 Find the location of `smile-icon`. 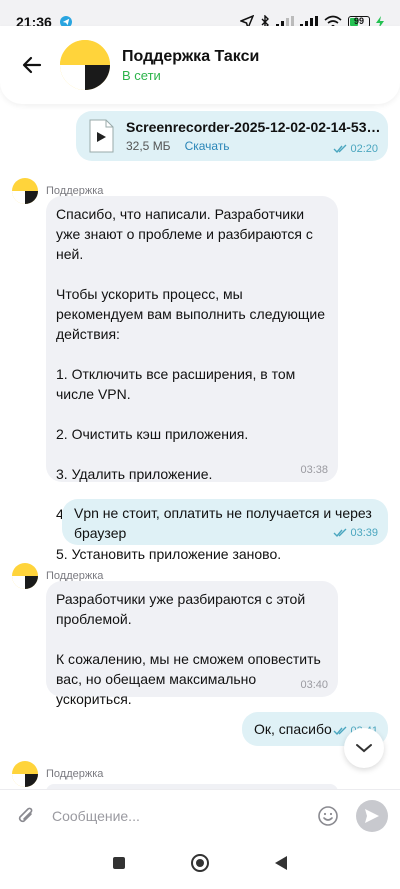

smile-icon is located at coordinates (328, 815).